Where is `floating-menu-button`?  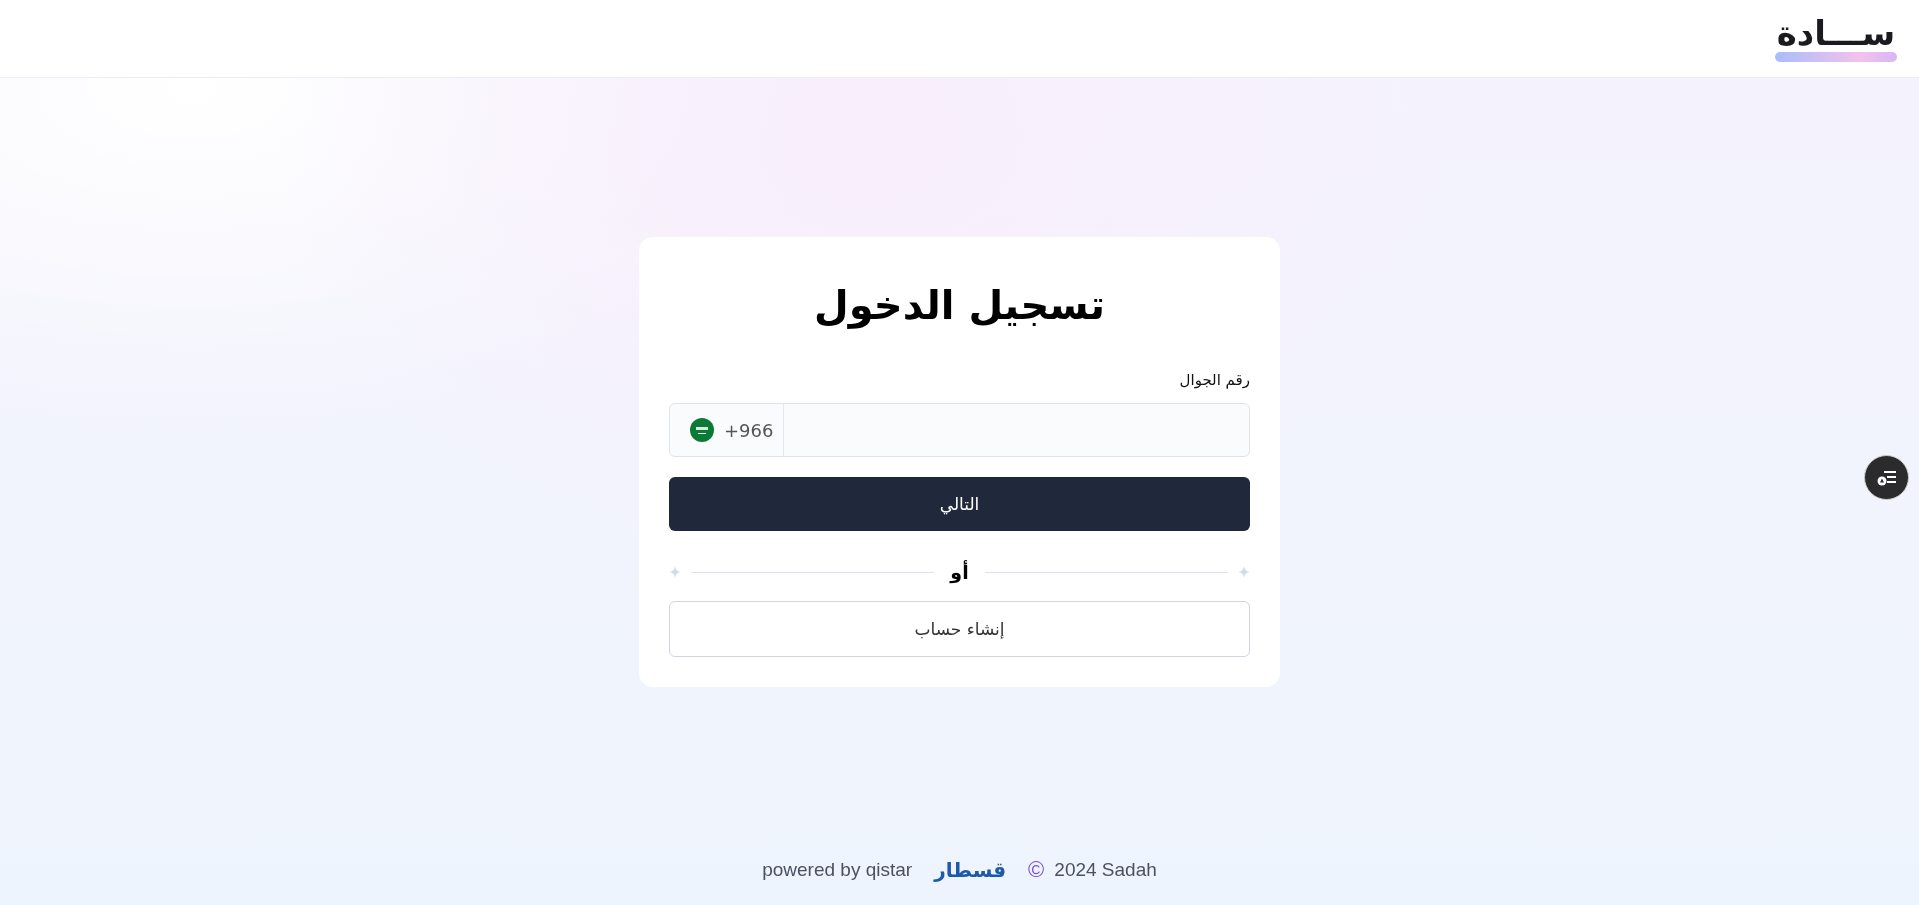
floating-menu-button is located at coordinates (1886, 477).